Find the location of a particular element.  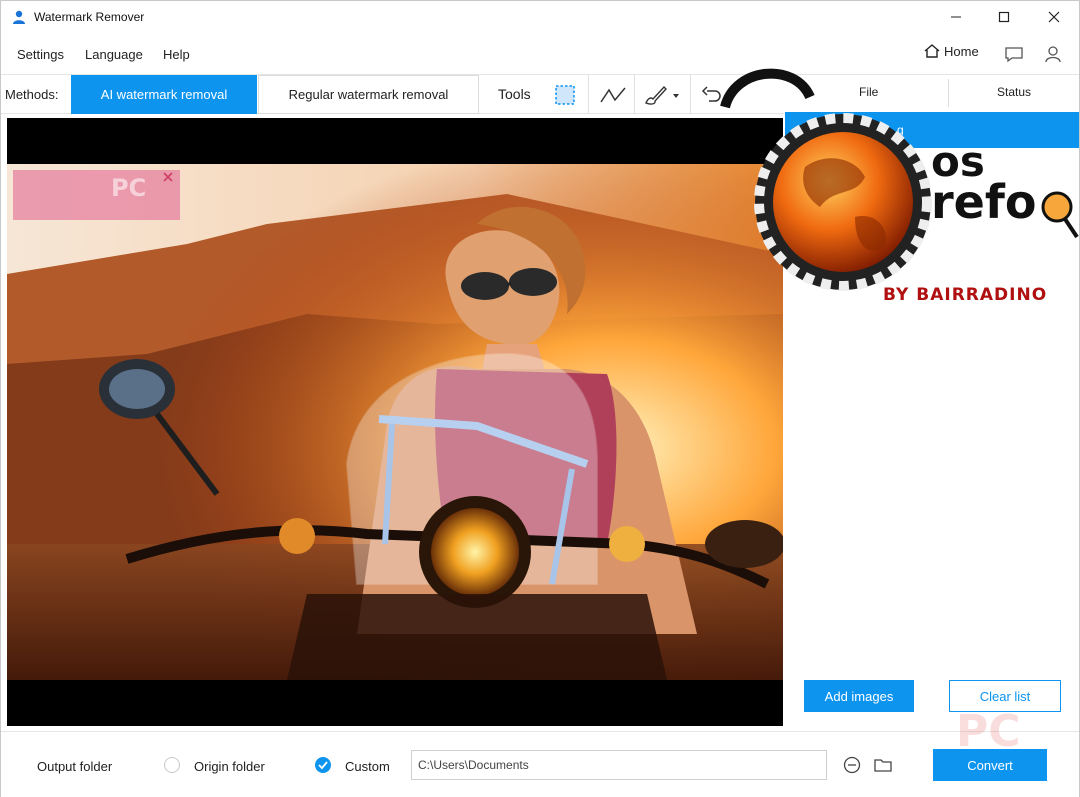

home-button: Home is located at coordinates (951, 51).